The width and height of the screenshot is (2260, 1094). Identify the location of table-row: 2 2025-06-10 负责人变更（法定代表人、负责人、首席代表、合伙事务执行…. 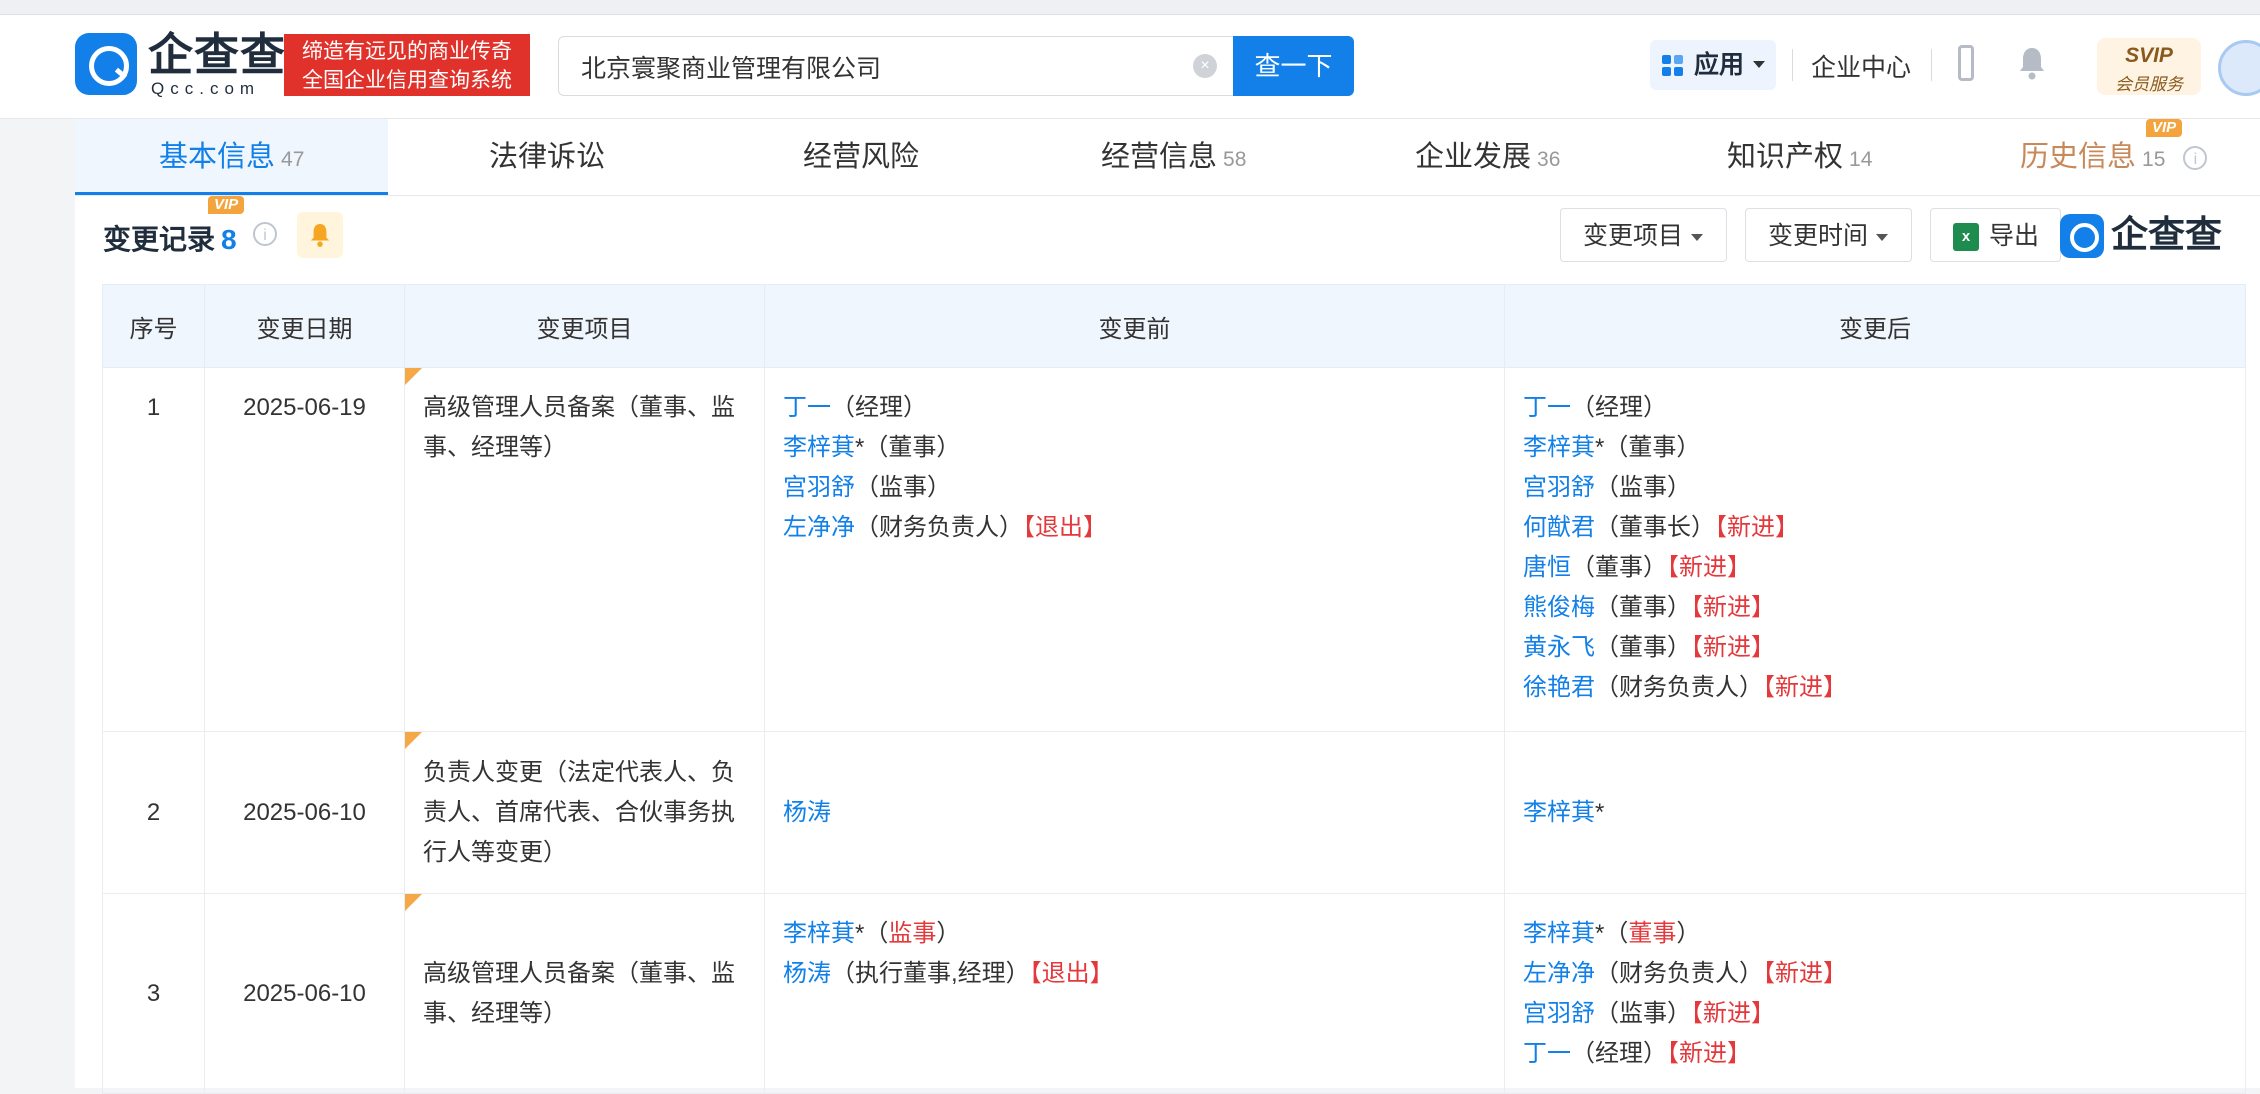
(1174, 812).